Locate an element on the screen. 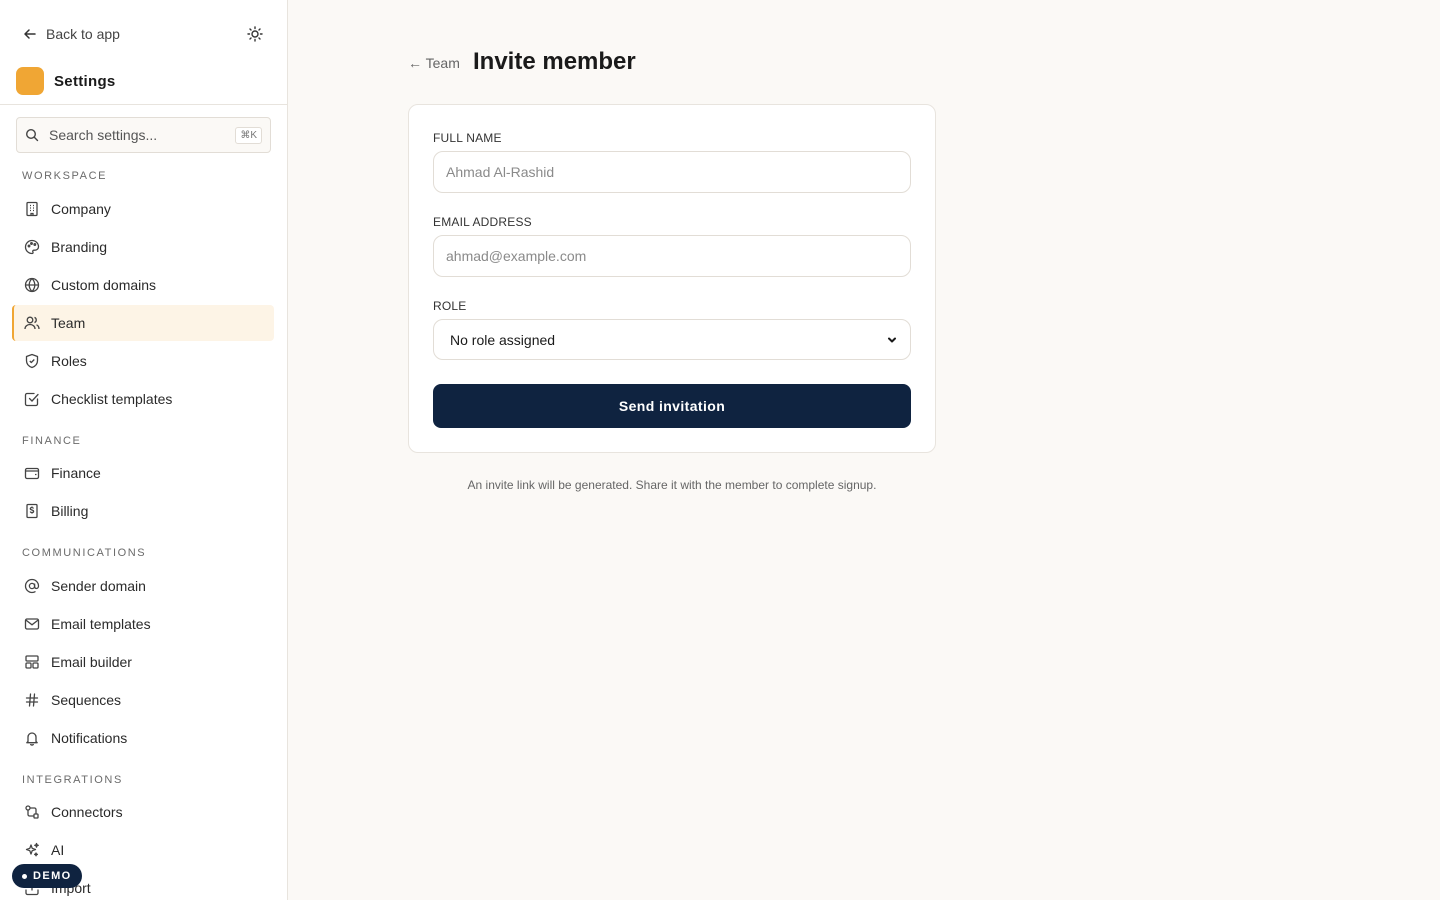 This screenshot has width=1440, height=900. role-select: No role assigned is located at coordinates (672, 339).